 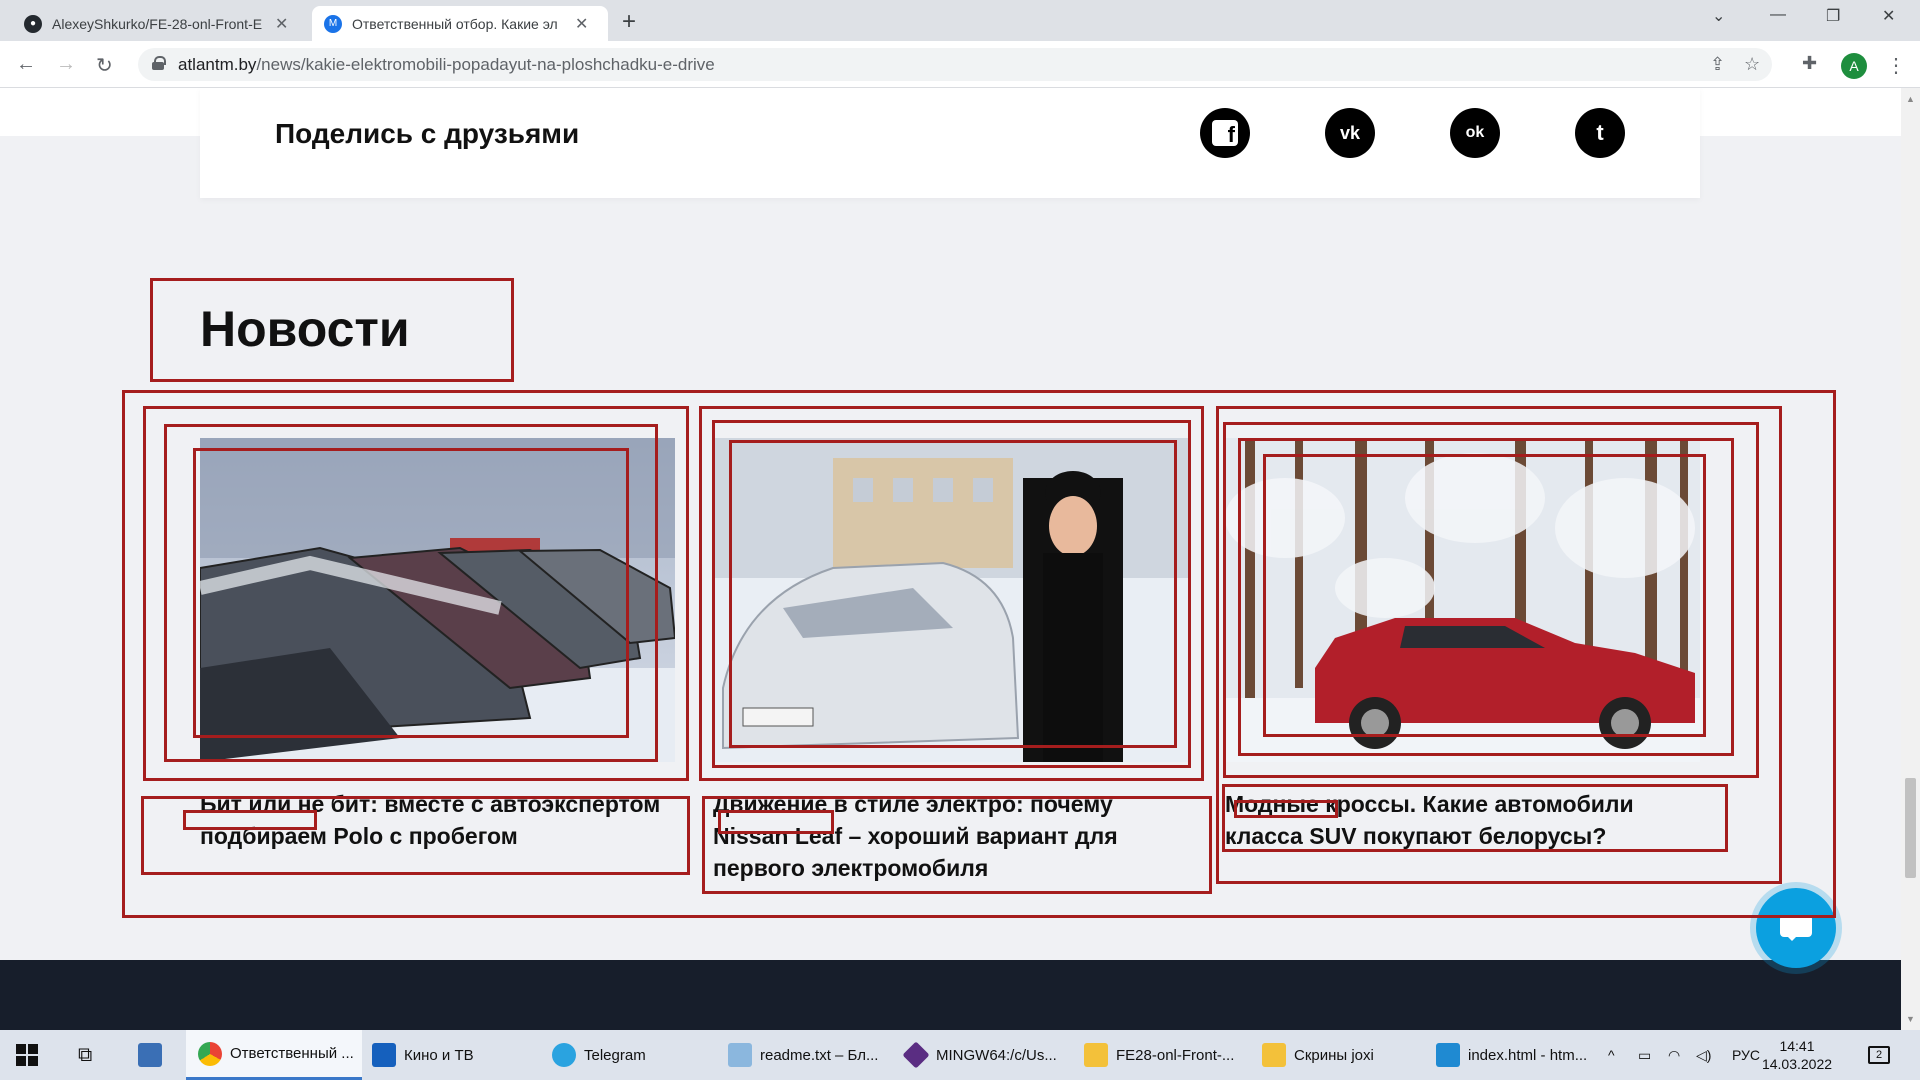 I want to click on m-icon: M, so click(x=333, y=23).